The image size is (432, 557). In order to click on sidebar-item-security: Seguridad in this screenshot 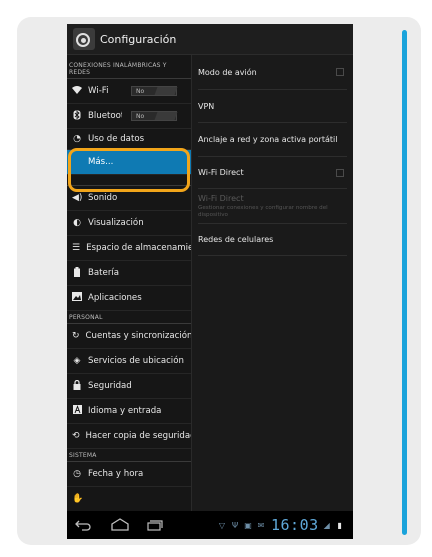, I will do `click(129, 386)`.